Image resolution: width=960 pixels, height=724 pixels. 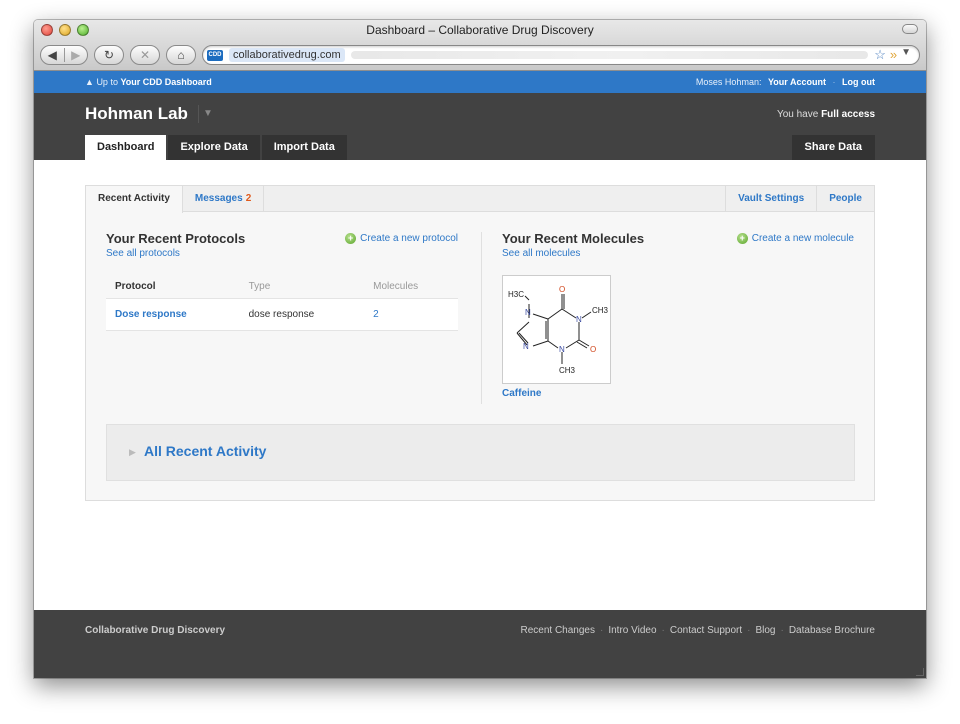 What do you see at coordinates (526, 346) in the screenshot?
I see `atom-nitrogen-3: N` at bounding box center [526, 346].